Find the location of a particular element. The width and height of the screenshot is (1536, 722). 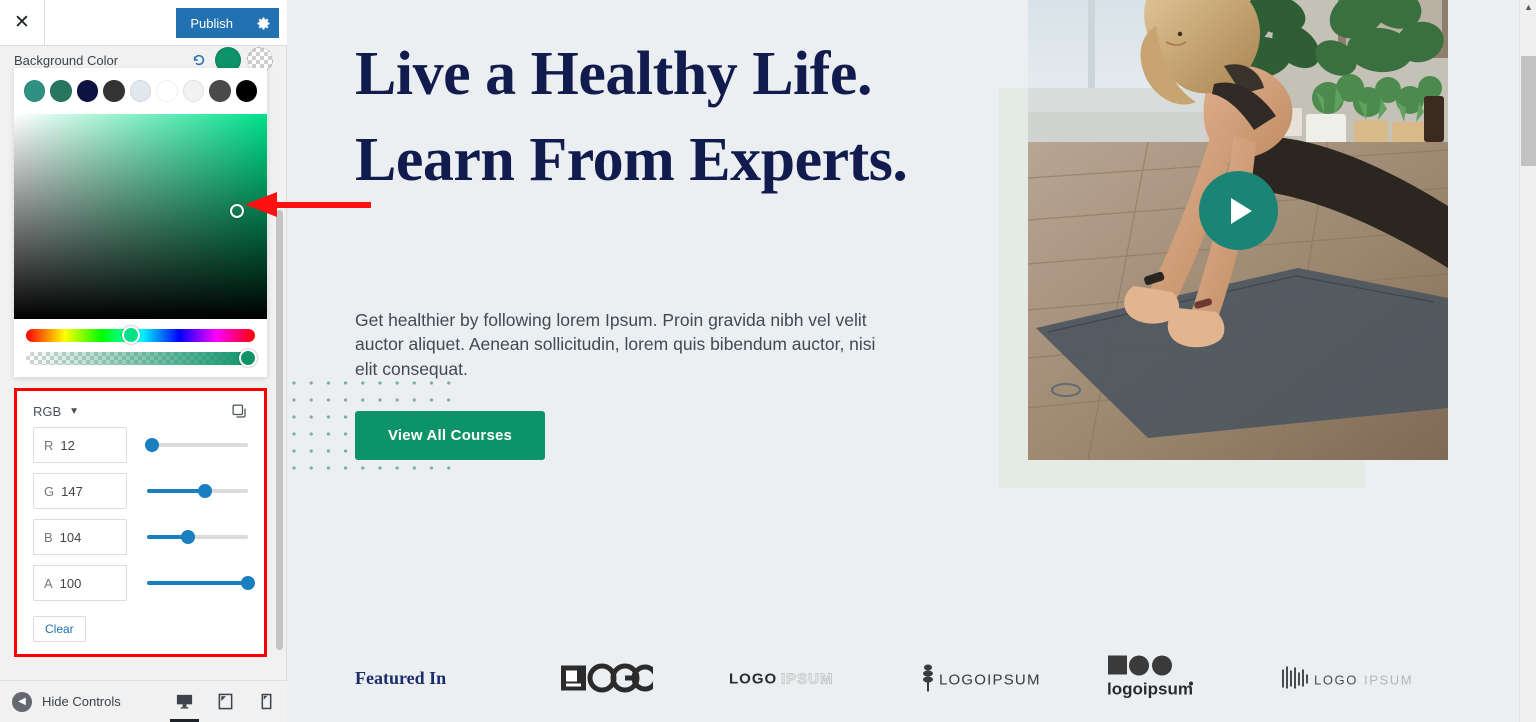

svg-text: logoipsum is located at coordinates (1150, 689).